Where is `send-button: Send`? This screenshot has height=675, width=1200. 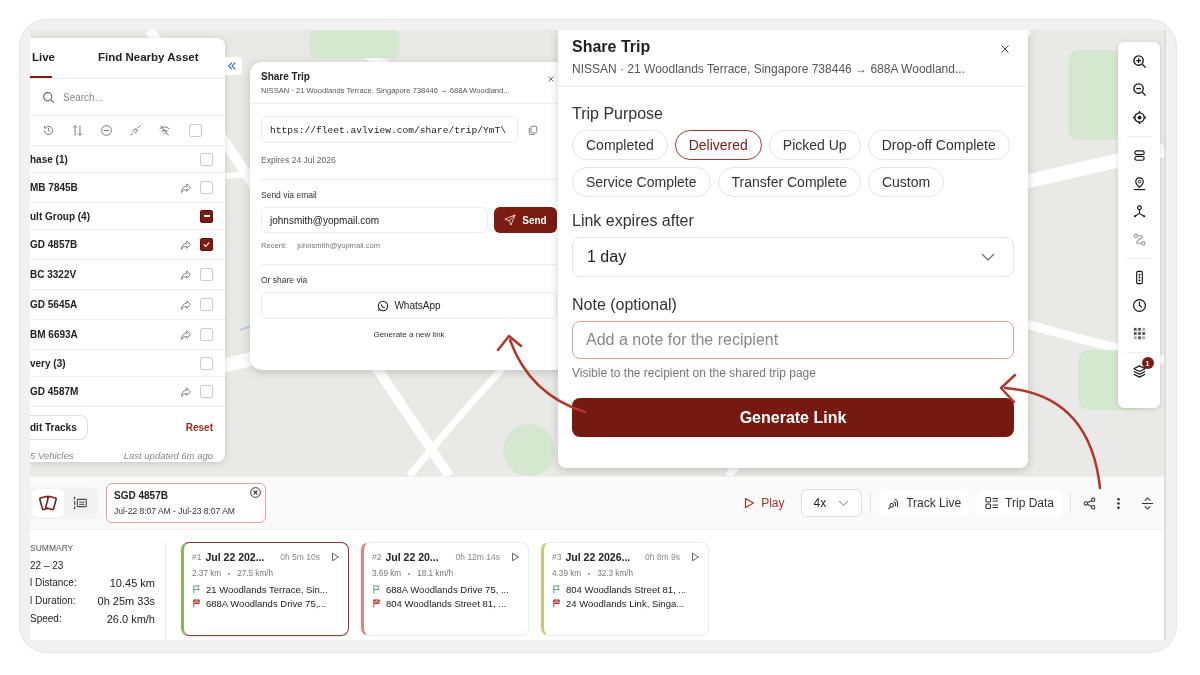 send-button: Send is located at coordinates (525, 220).